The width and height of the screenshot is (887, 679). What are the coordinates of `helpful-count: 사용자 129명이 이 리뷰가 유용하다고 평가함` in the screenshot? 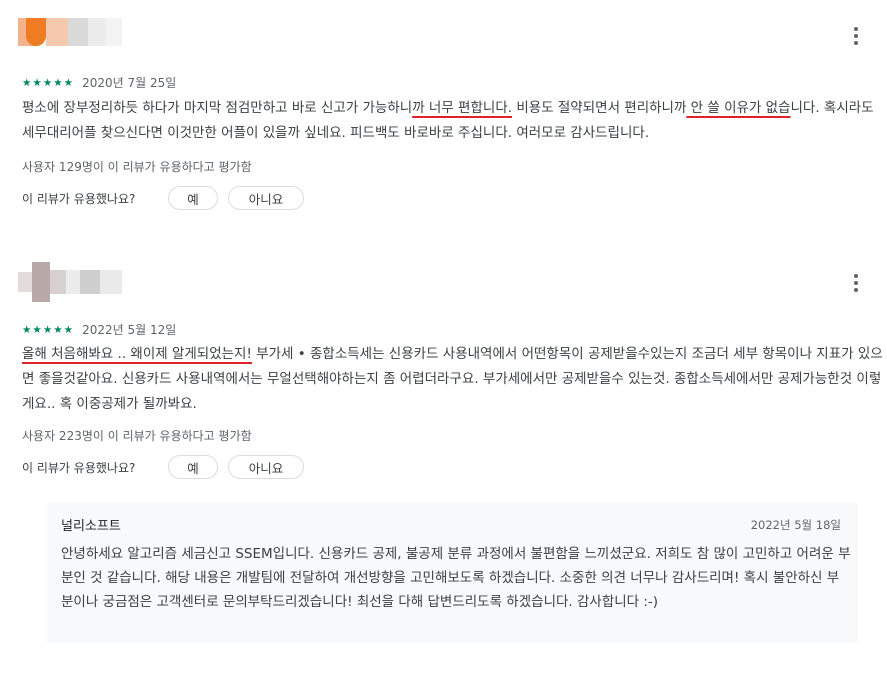 It's located at (137, 167).